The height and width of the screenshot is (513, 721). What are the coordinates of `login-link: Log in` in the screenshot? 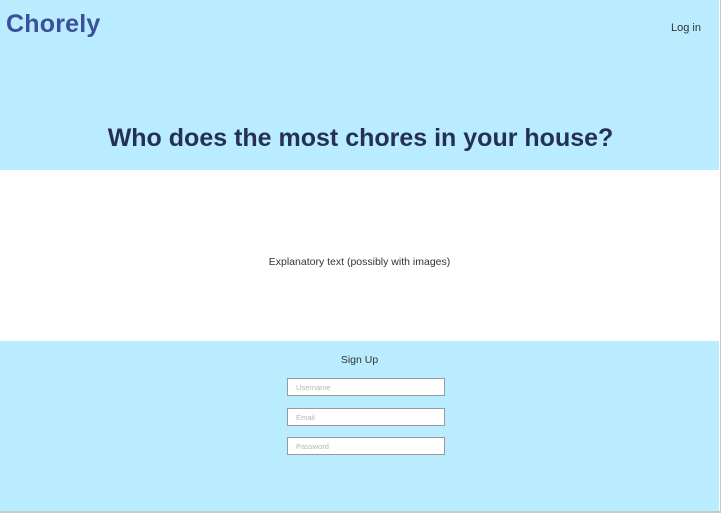 It's located at (686, 28).